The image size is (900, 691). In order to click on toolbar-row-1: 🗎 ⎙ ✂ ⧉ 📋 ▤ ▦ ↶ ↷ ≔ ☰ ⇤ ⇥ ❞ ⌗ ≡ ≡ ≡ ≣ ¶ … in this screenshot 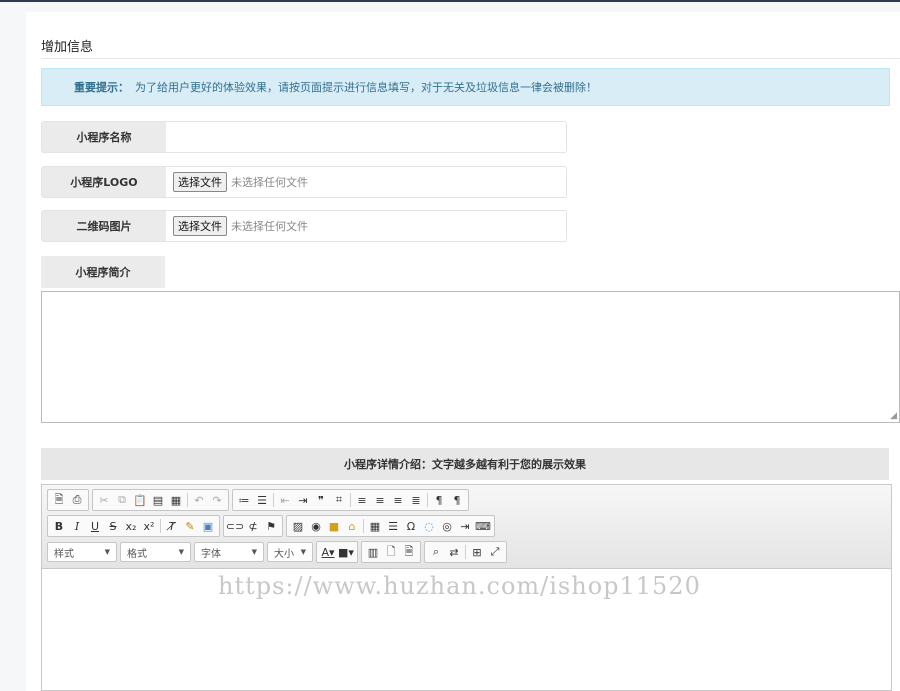, I will do `click(258, 500)`.